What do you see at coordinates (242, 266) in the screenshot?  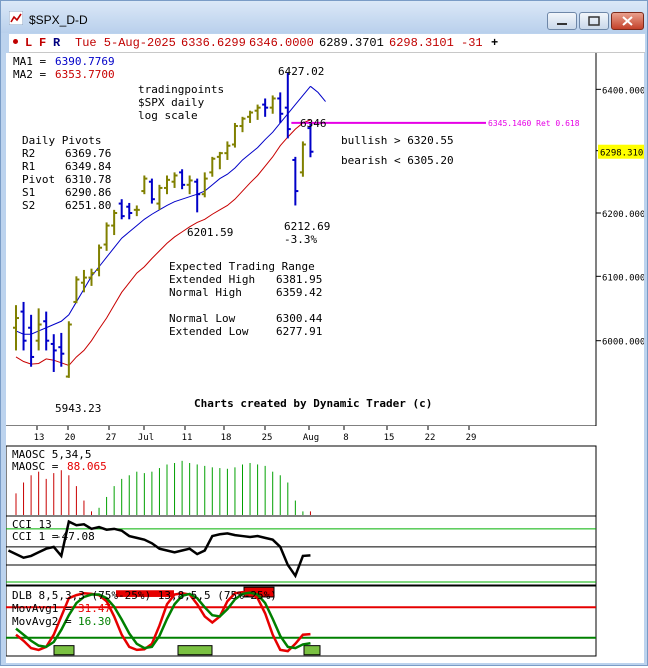 I see `range-title: Expected Trading Range` at bounding box center [242, 266].